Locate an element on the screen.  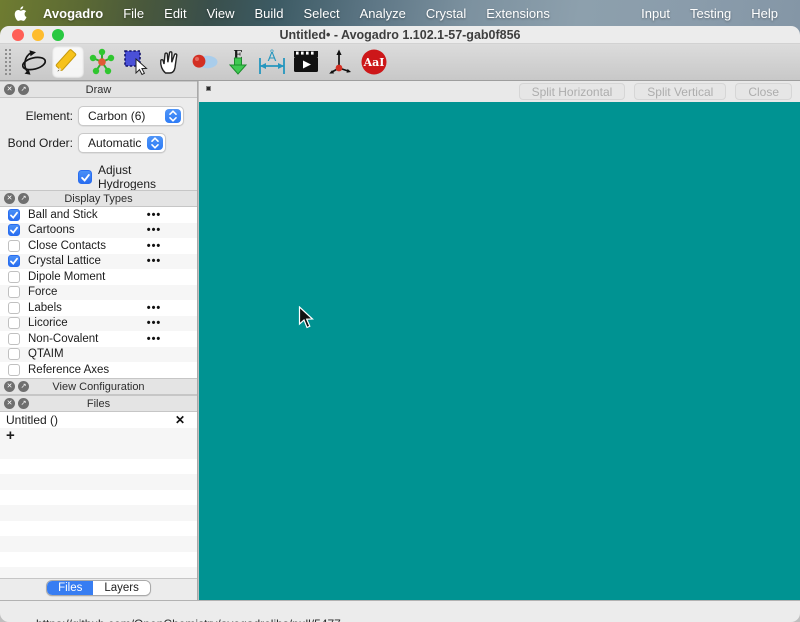
clapperboard-icon is located at coordinates (306, 62).